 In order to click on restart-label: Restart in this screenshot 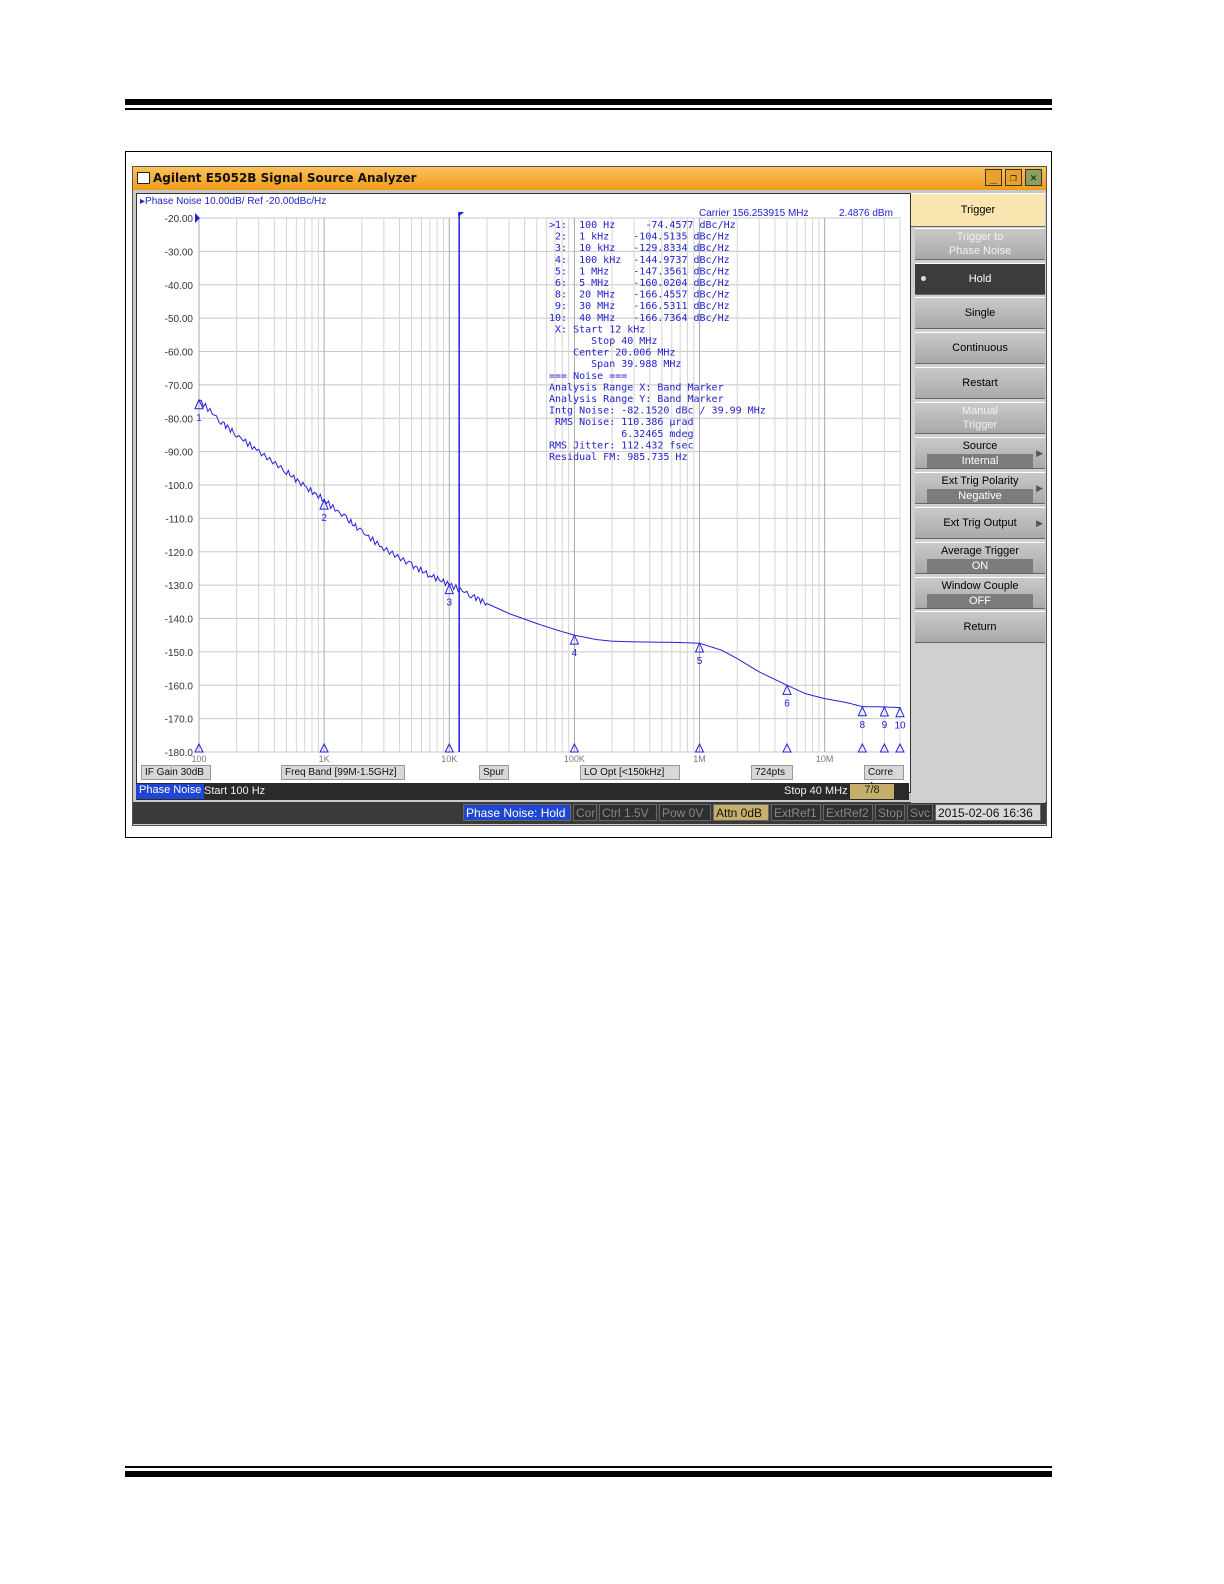, I will do `click(980, 383)`.